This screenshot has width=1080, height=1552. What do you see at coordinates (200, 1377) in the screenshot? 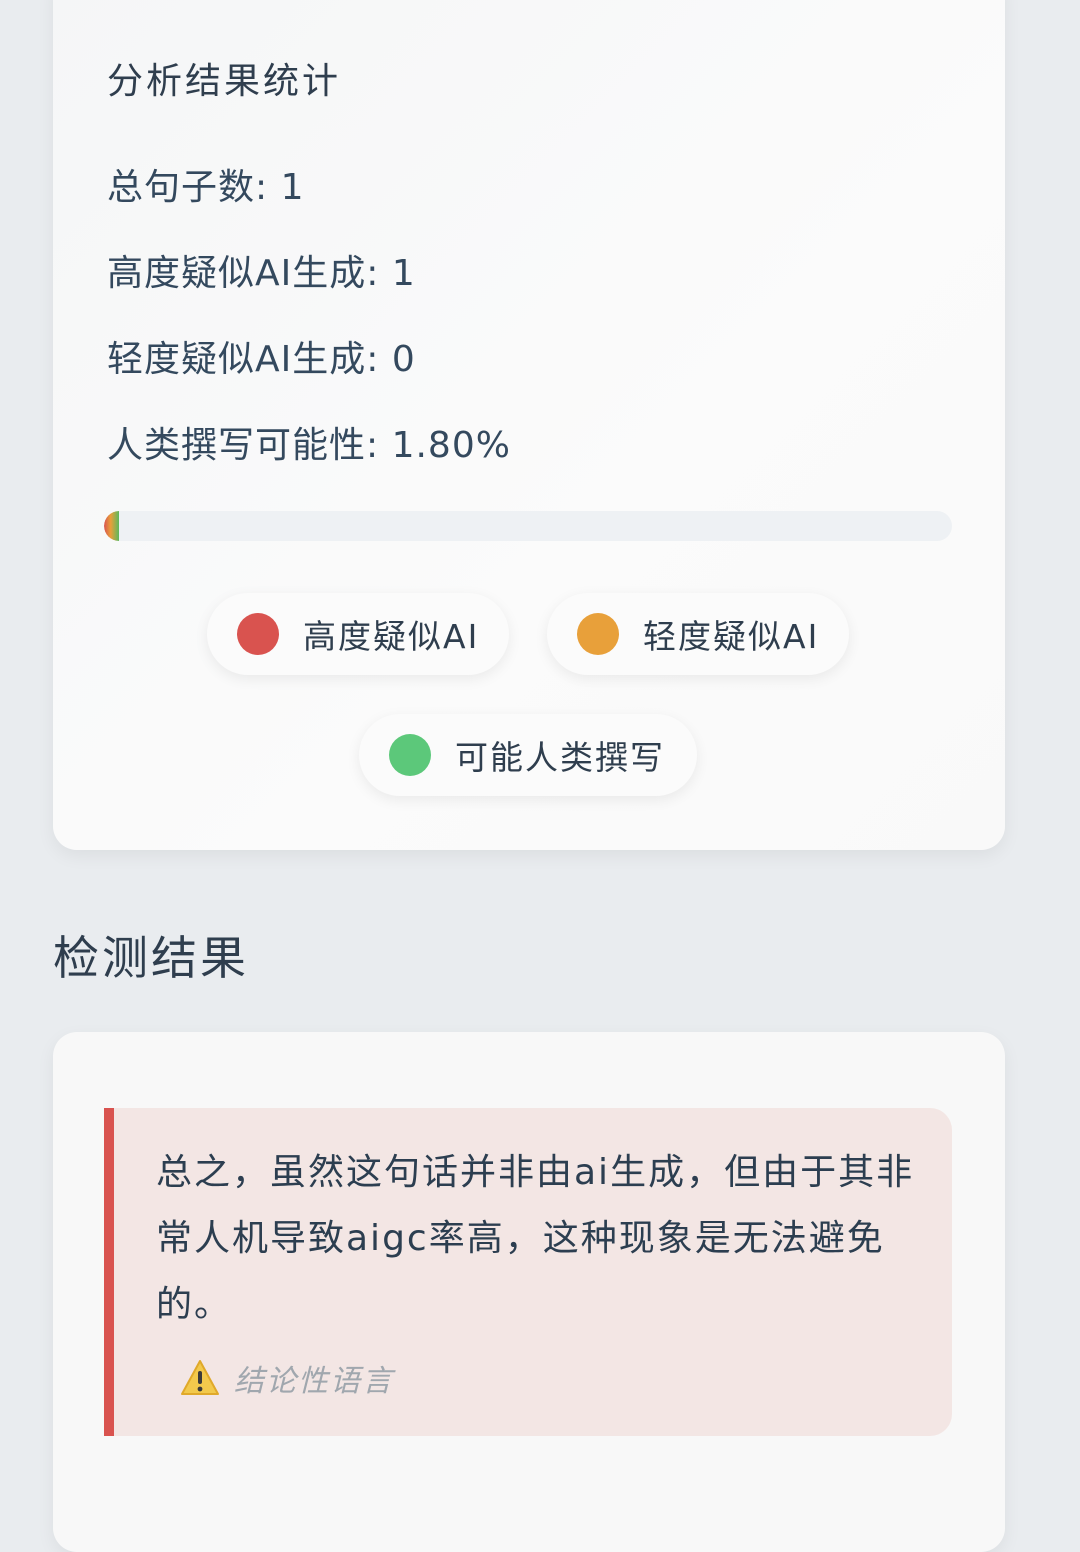
I see `warning-icon` at bounding box center [200, 1377].